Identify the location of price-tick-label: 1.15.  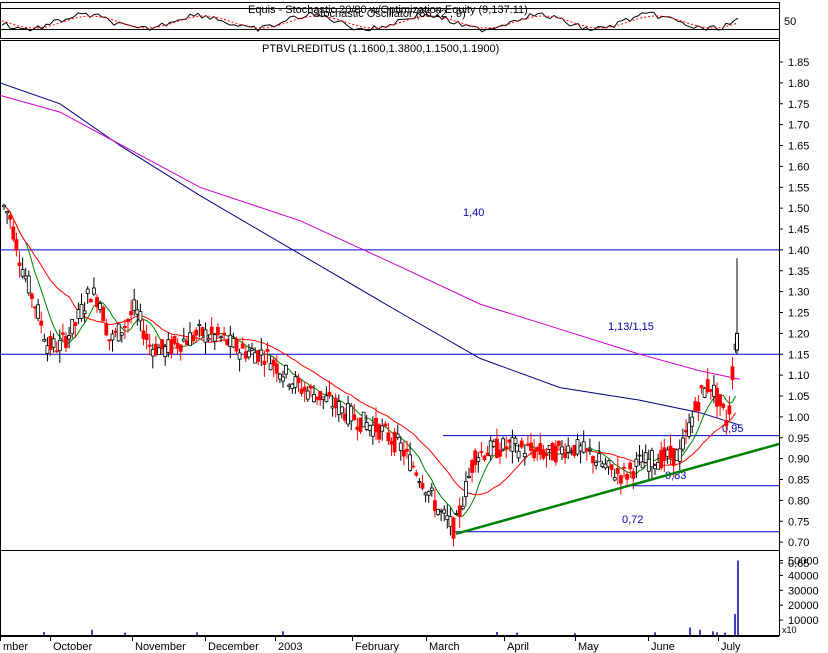
(798, 355).